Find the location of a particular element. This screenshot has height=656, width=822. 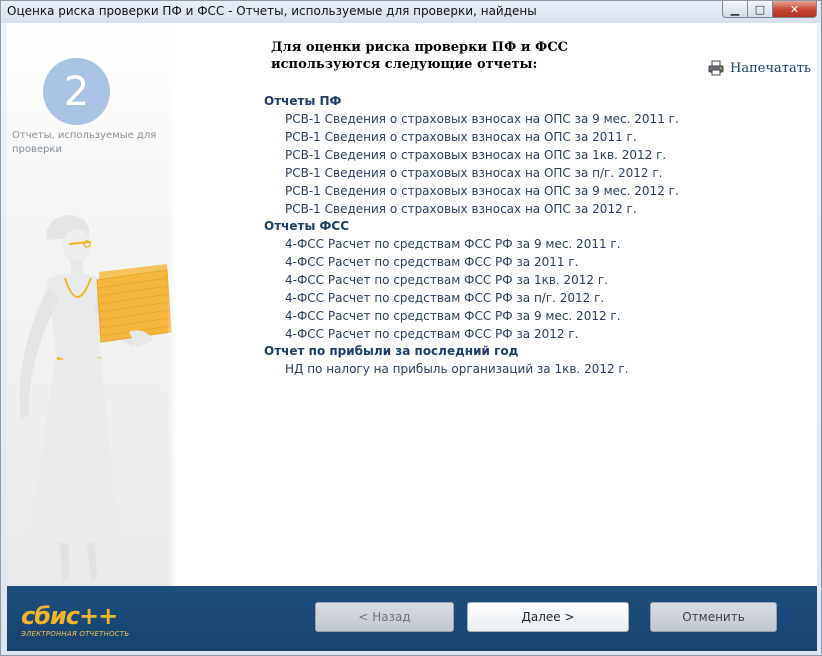

printer-icon is located at coordinates (716, 68).